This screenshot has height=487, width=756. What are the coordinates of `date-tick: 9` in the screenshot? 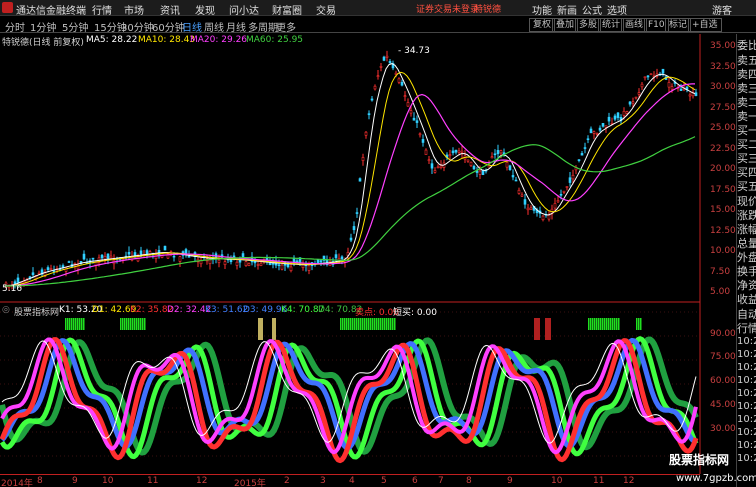 It's located at (510, 481).